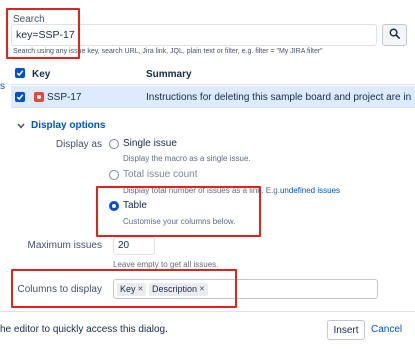  What do you see at coordinates (39, 97) in the screenshot?
I see `bug-issue-icon` at bounding box center [39, 97].